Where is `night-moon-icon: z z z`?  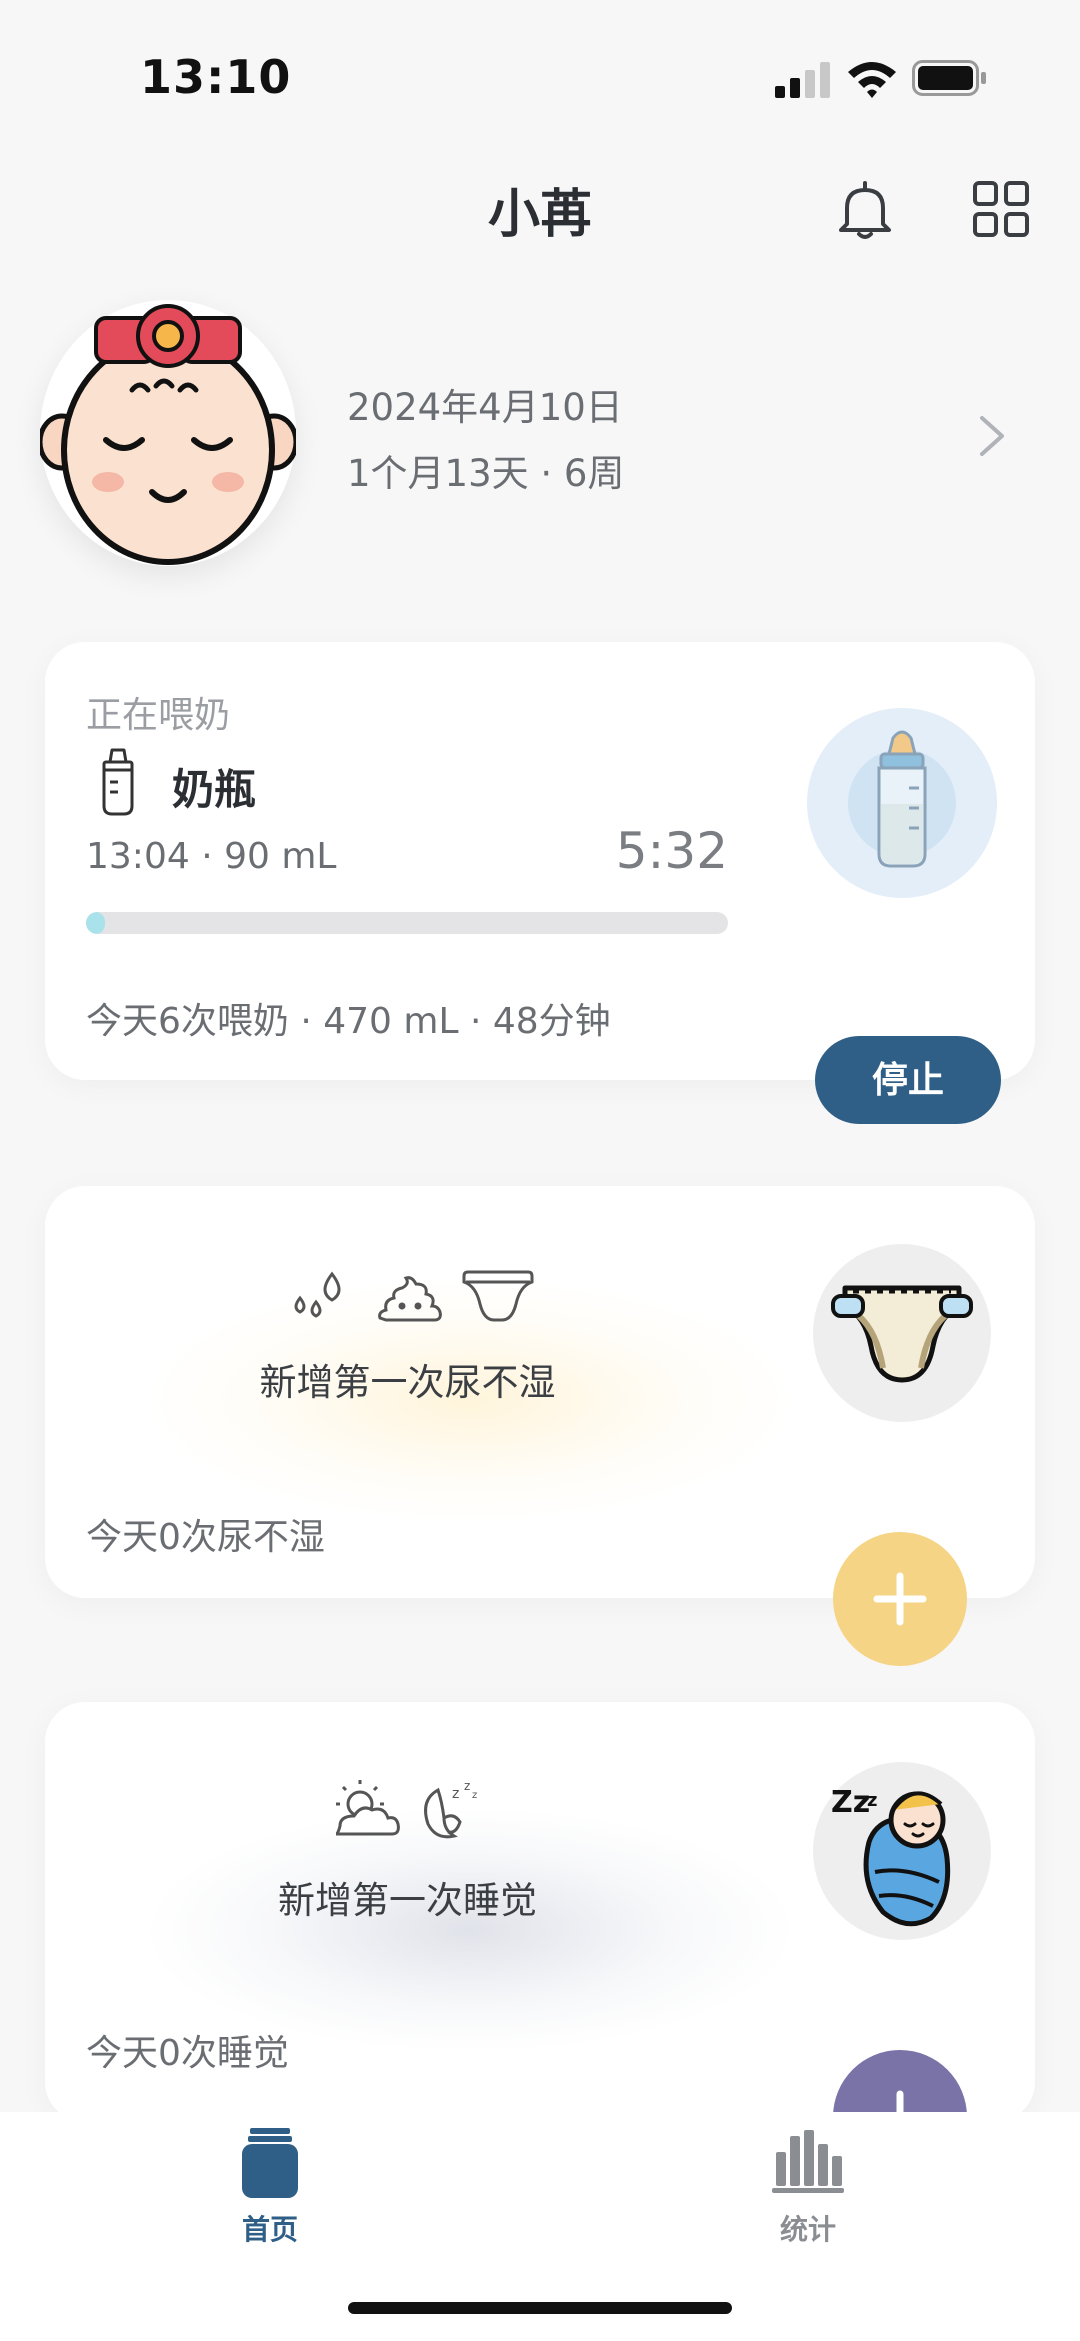
night-moon-icon: z z z is located at coordinates (450, 1809).